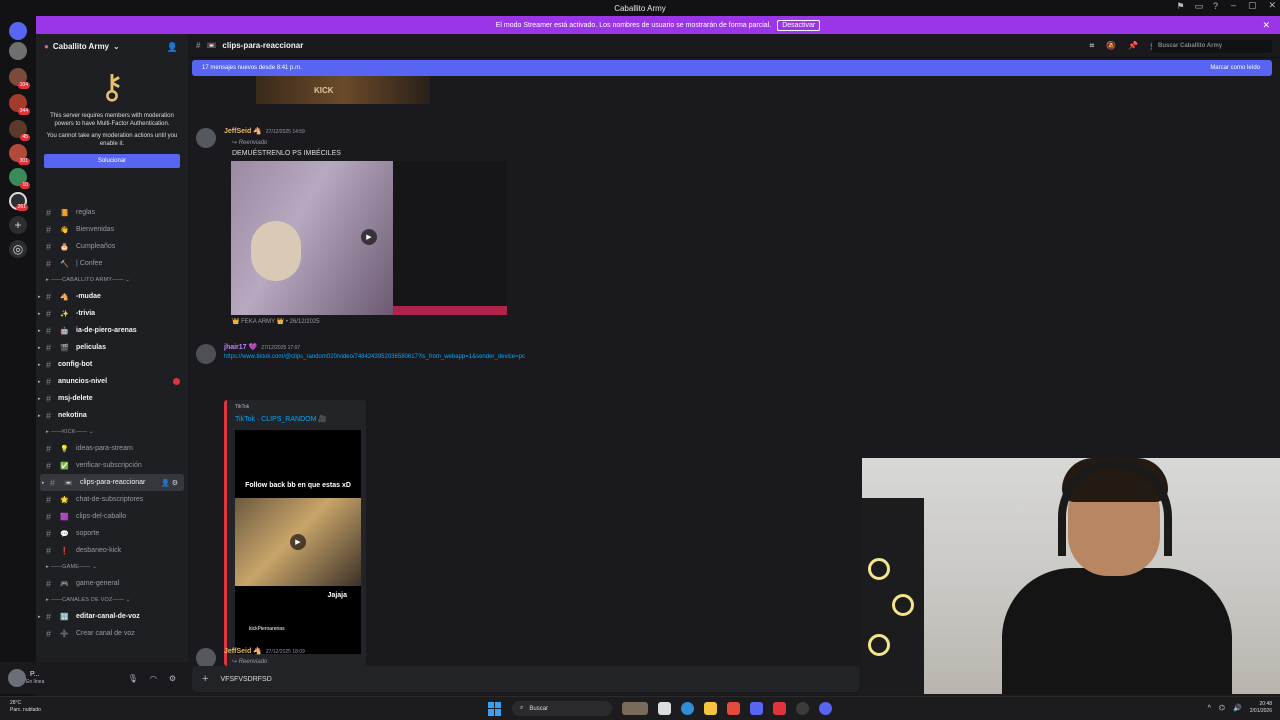 This screenshot has width=1280, height=720. I want to click on close-icon: ✕, so click(1266, 25).